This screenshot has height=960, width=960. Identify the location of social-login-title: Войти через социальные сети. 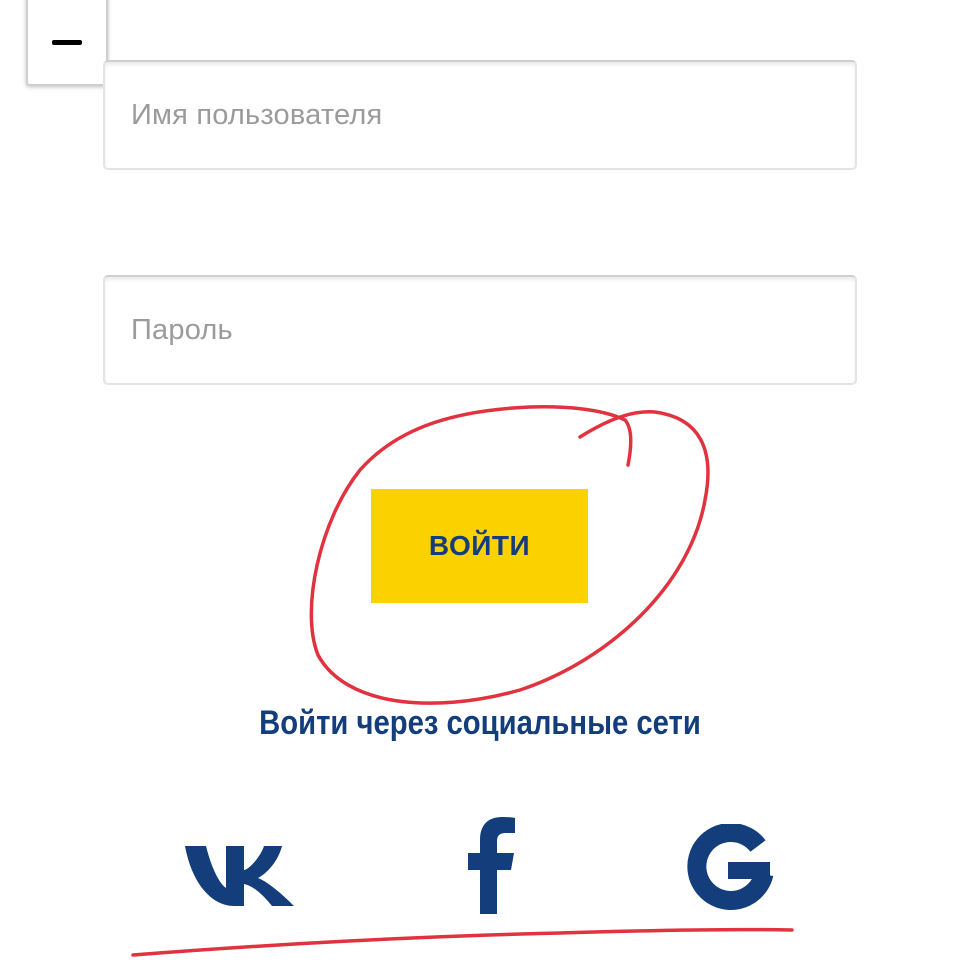
(480, 723).